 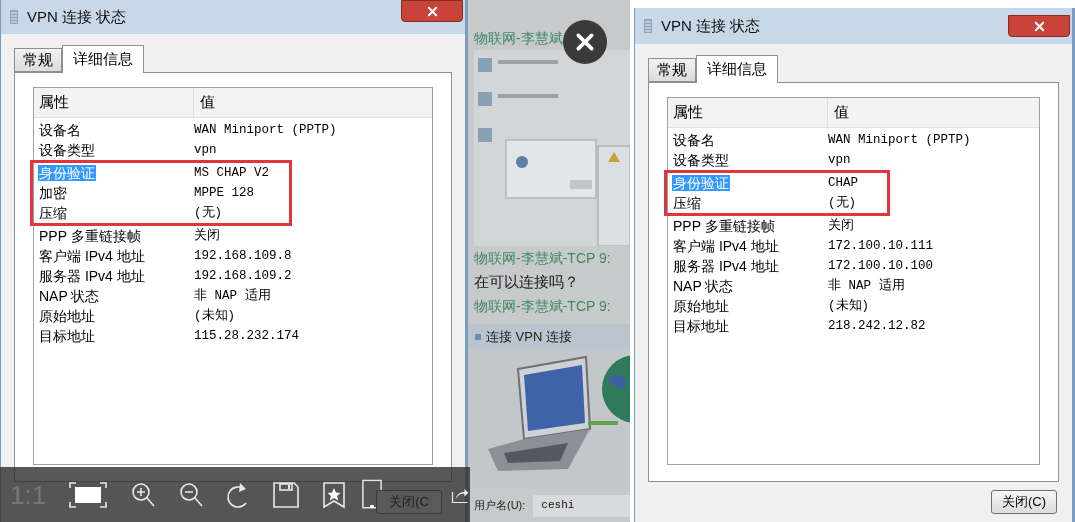 What do you see at coordinates (500, 506) in the screenshot?
I see `field-label: 用户名(U):` at bounding box center [500, 506].